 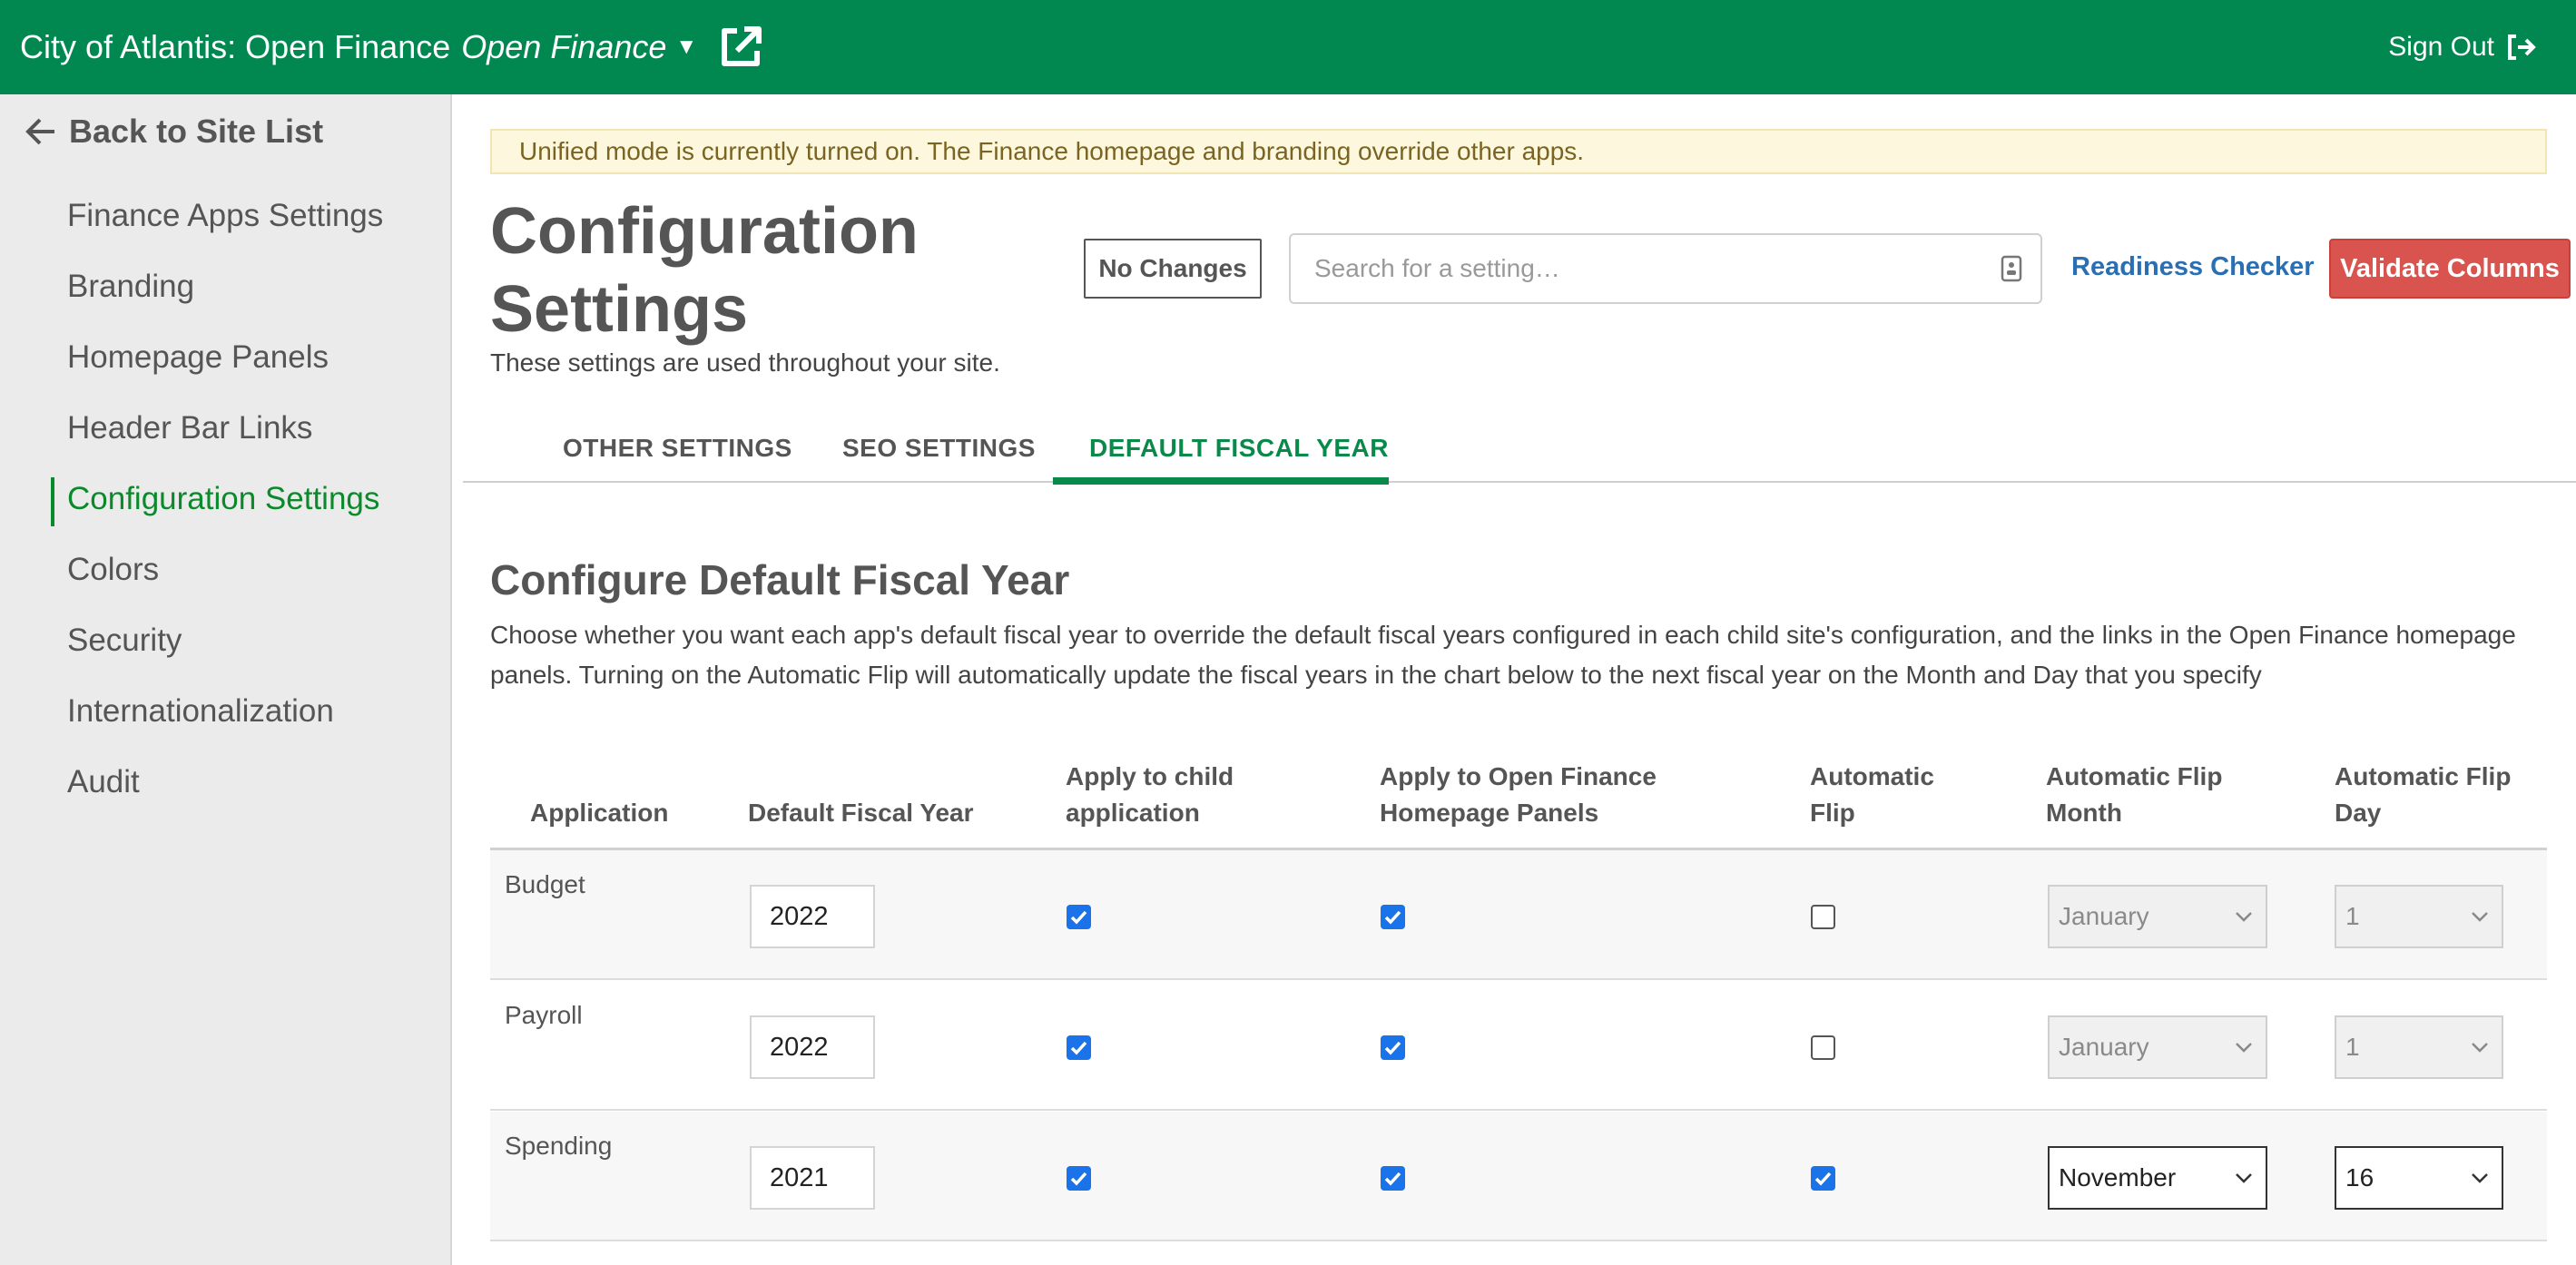 What do you see at coordinates (1518, 1046) in the screenshot?
I see `table-row: Payroll January 1` at bounding box center [1518, 1046].